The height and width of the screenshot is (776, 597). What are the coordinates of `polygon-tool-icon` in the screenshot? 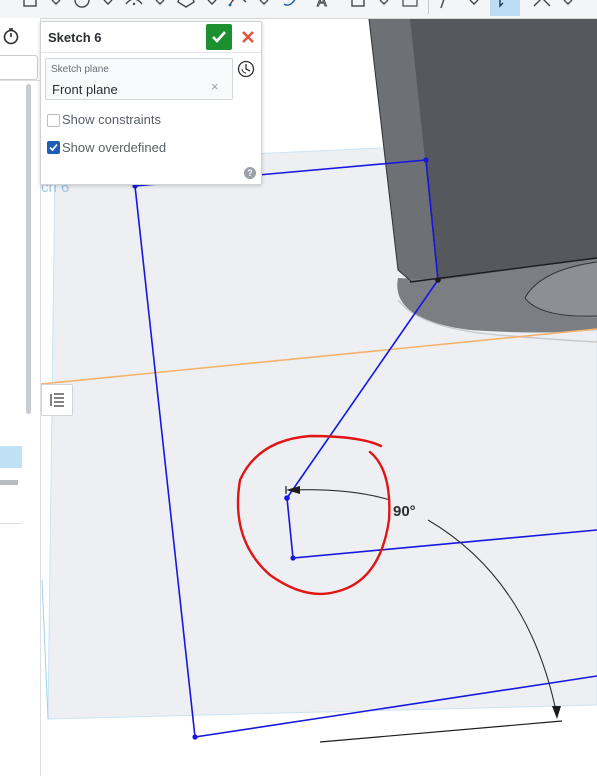 It's located at (186, 8).